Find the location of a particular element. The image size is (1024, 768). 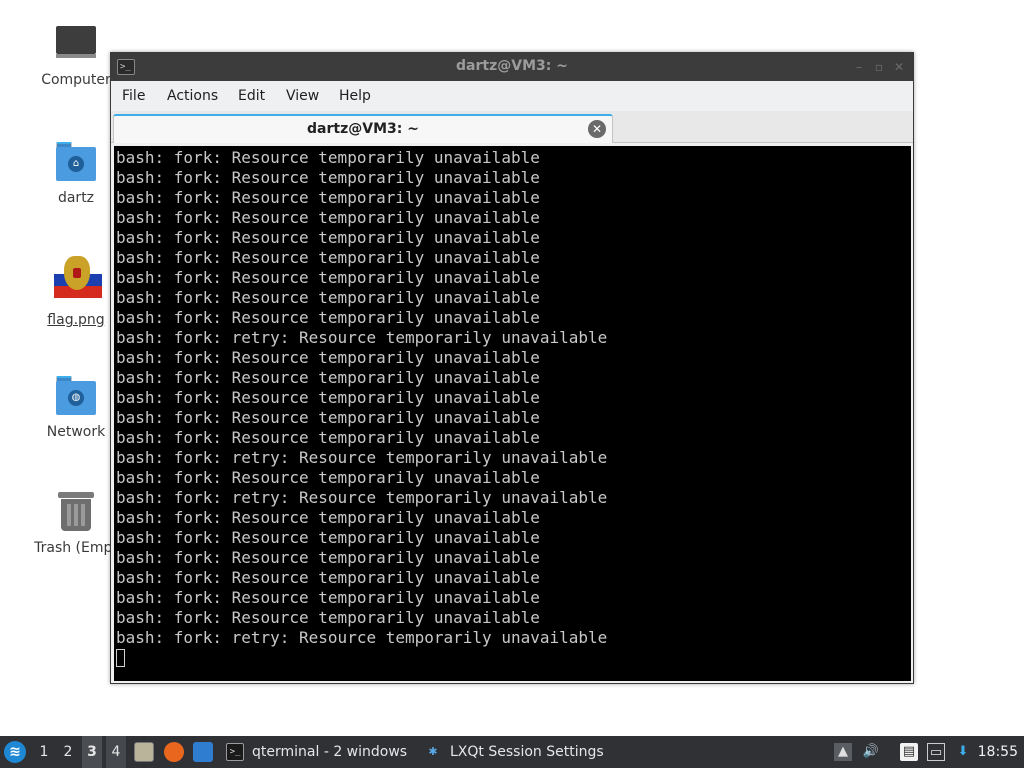

home-folder-icon: ⌂ is located at coordinates (76, 162).